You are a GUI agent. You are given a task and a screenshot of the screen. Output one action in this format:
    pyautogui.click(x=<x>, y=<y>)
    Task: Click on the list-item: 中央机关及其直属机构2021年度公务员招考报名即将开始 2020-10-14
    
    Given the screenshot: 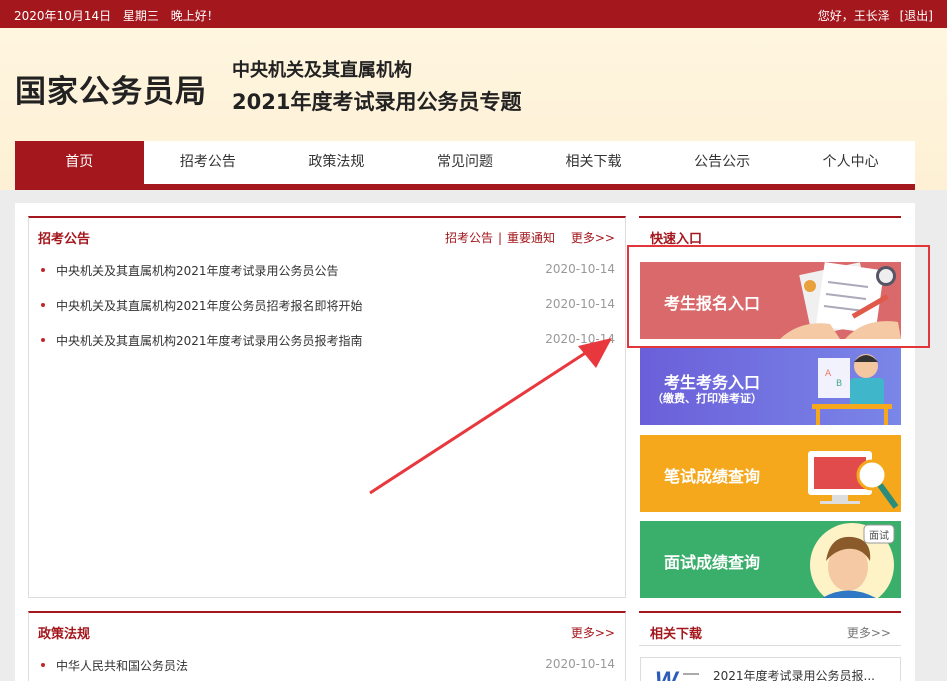 What is the action you would take?
    pyautogui.click(x=327, y=314)
    